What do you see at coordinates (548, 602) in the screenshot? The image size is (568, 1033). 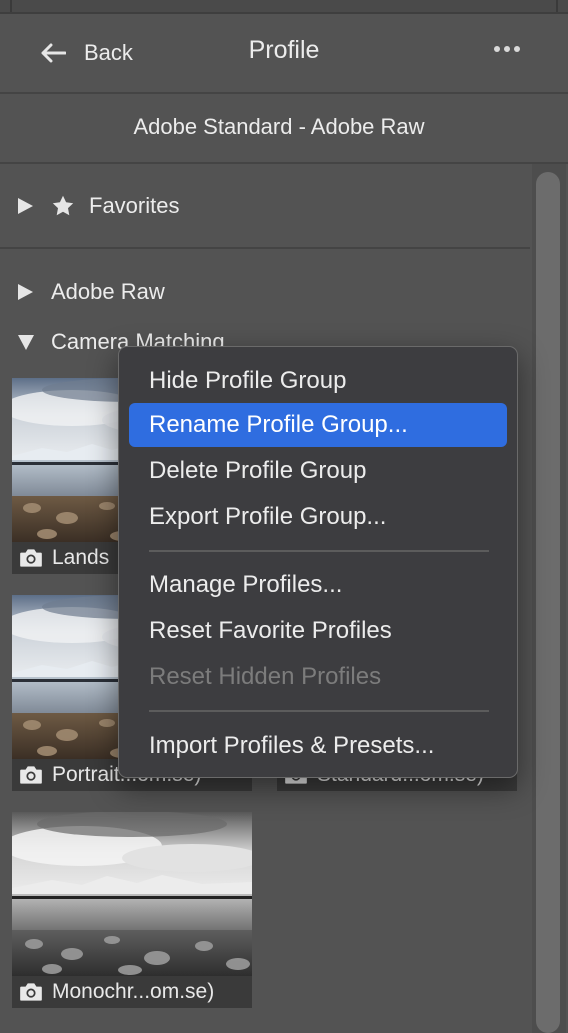 I see `scrollbar-thumb` at bounding box center [548, 602].